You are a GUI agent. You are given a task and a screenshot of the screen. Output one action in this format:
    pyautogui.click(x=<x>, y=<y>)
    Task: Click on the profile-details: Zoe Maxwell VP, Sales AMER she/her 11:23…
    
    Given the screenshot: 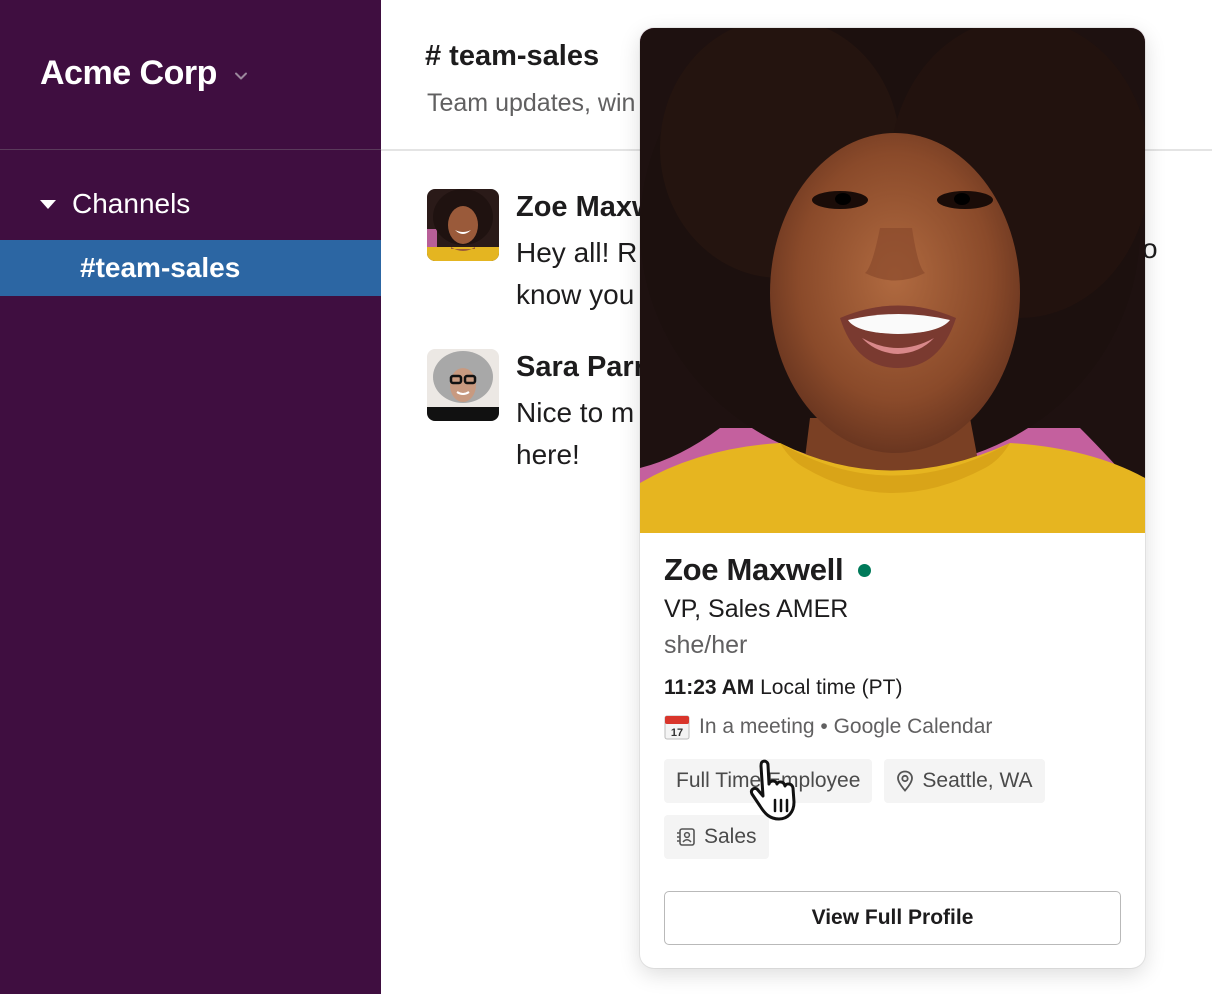 What is the action you would take?
    pyautogui.click(x=894, y=710)
    